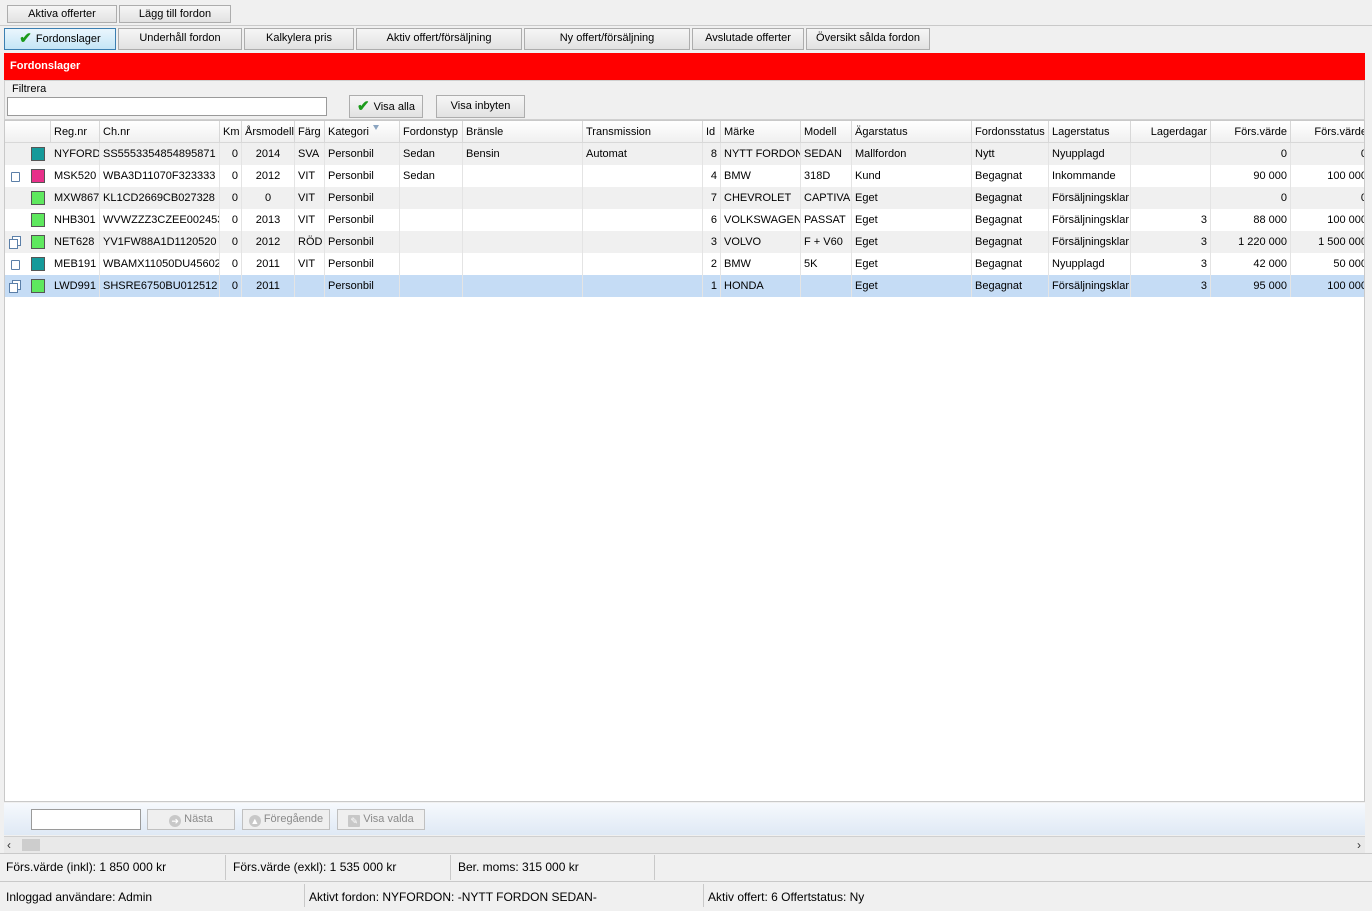 This screenshot has height=911, width=1372. I want to click on column-header: Km, so click(231, 132).